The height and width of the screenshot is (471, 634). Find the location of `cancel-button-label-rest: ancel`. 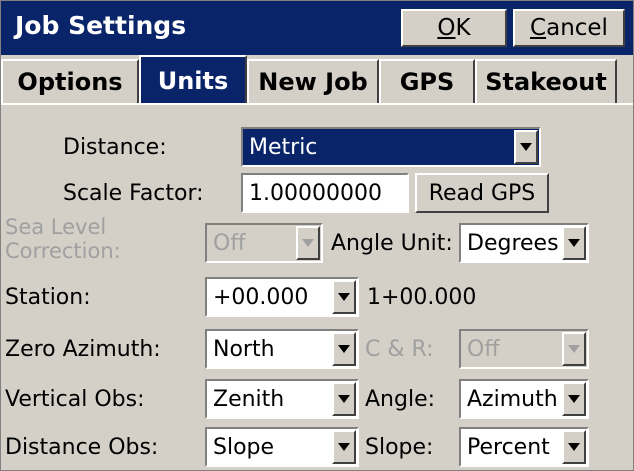

cancel-button-label-rest: ancel is located at coordinates (577, 28).